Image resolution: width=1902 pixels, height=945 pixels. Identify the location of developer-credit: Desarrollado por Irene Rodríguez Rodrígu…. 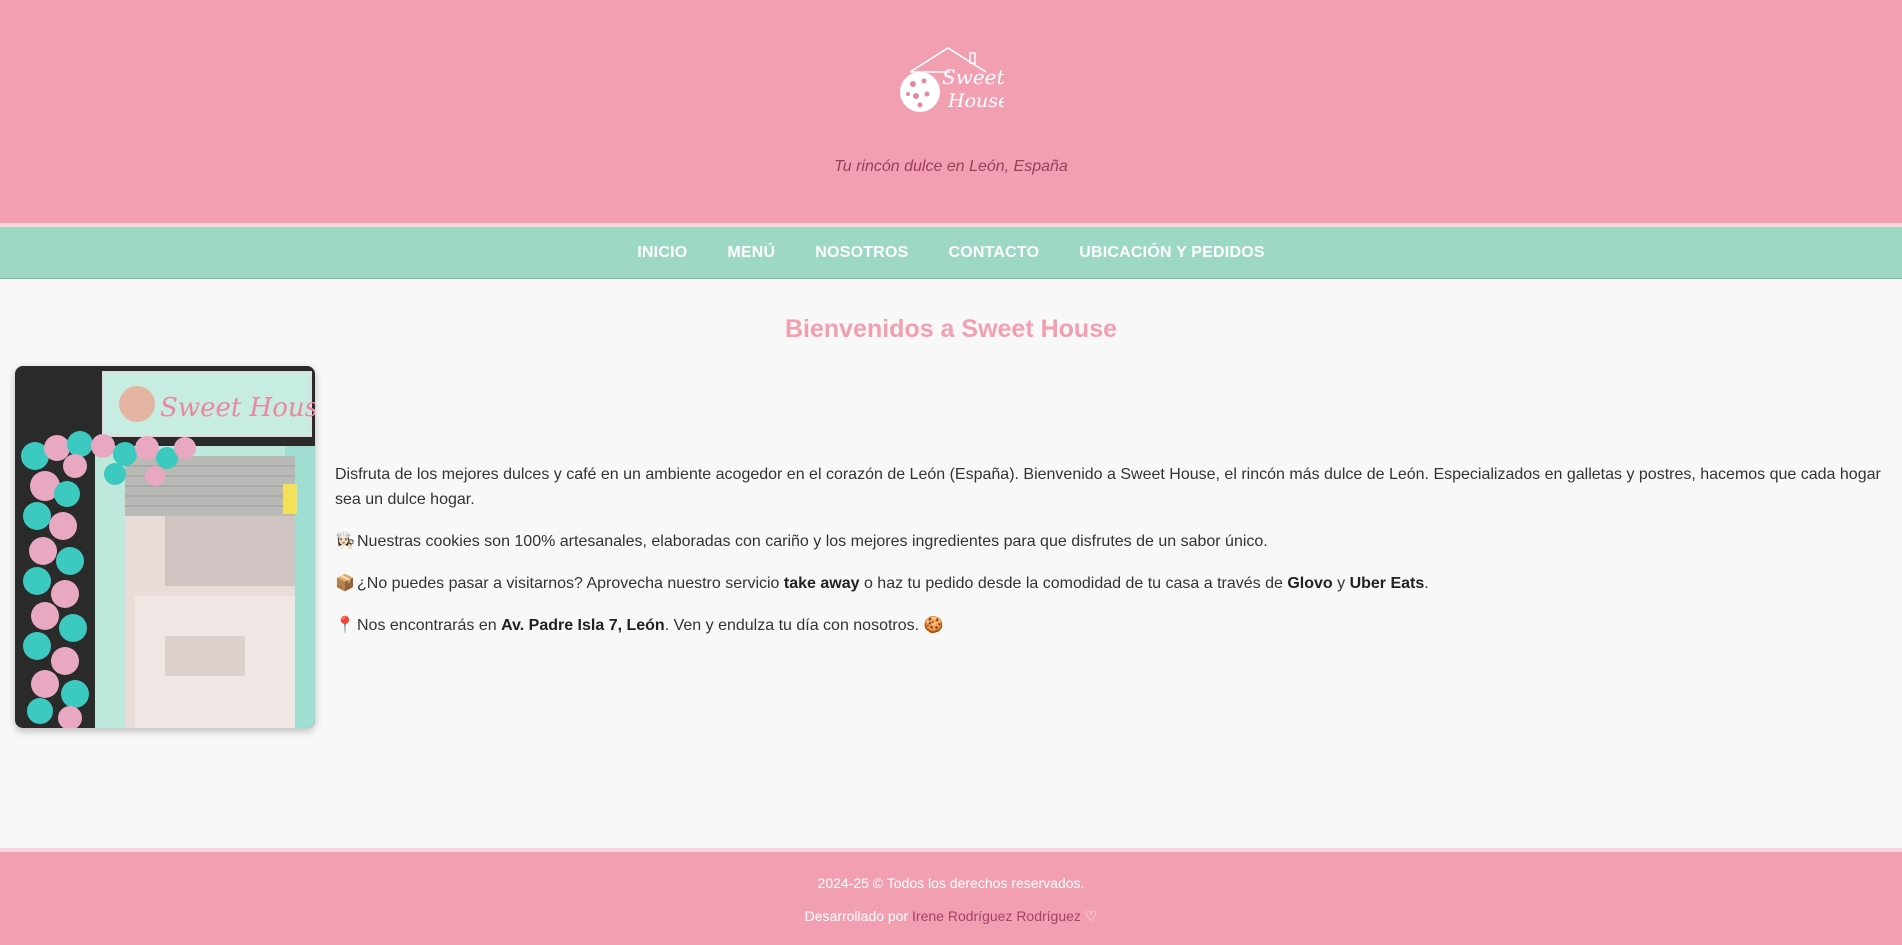
(951, 916).